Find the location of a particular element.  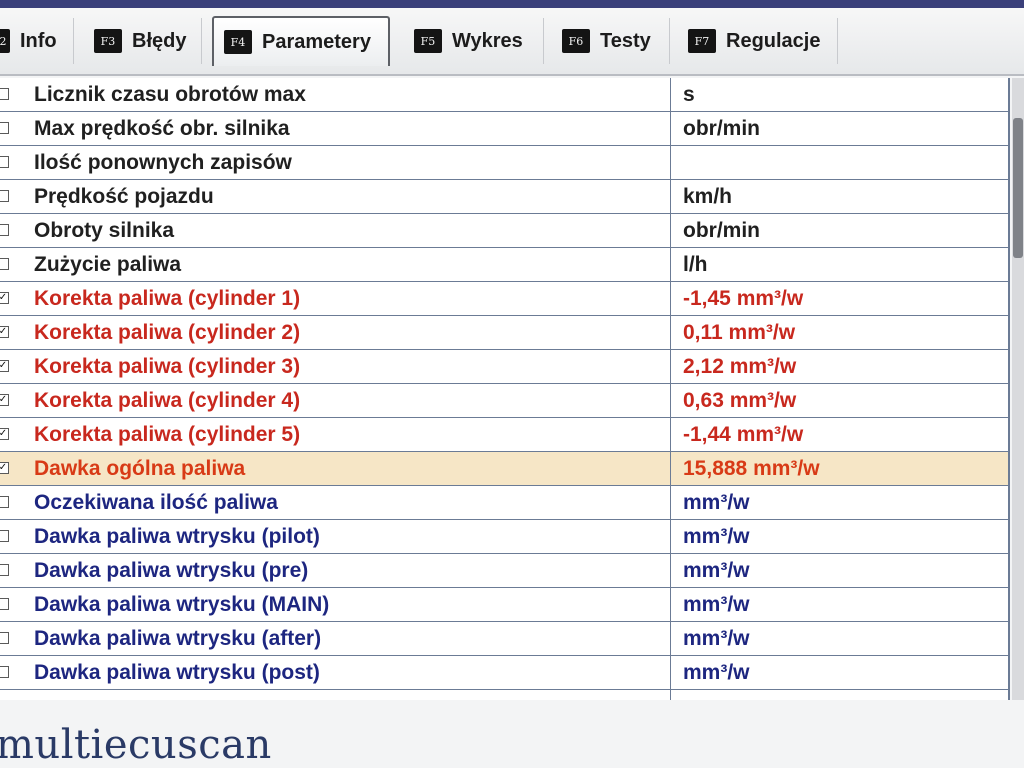

table-row: ✓ Korekta paliwa (cylinder 4) 0,63 mm³/w is located at coordinates (505, 401).